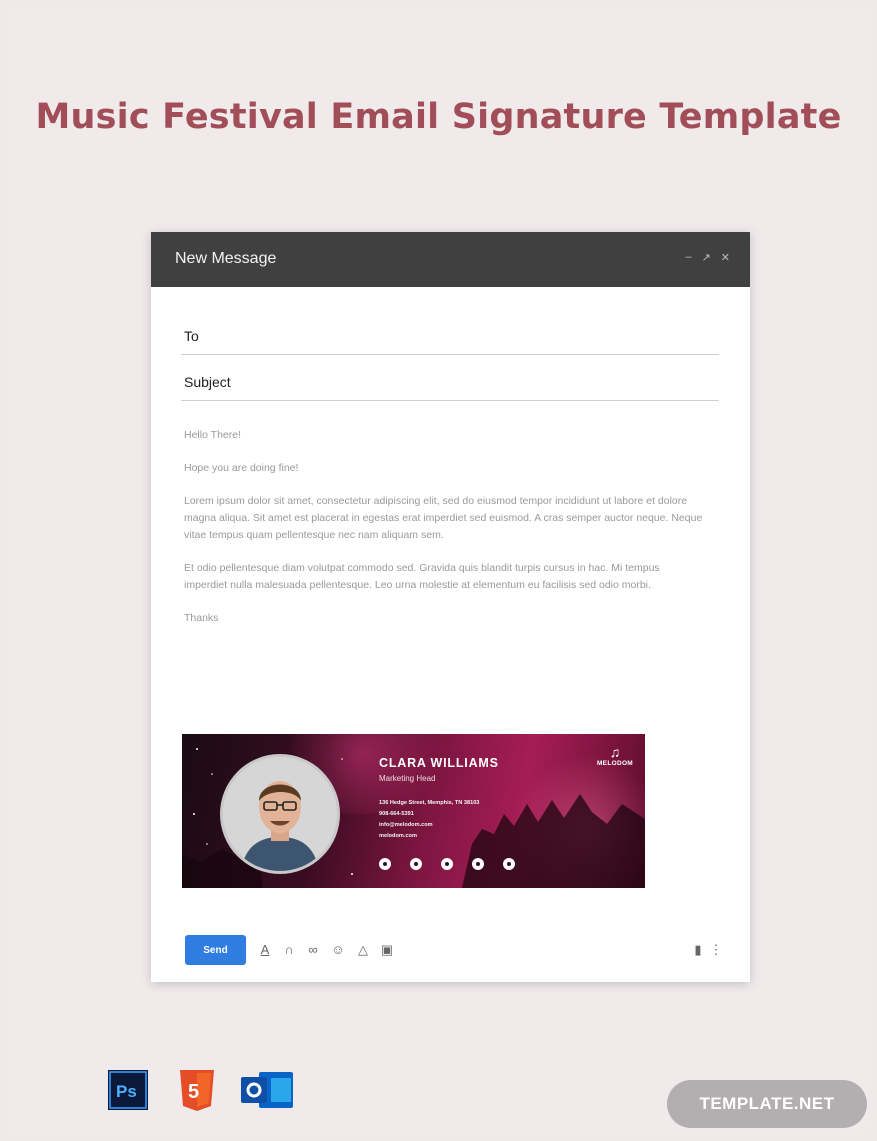 The height and width of the screenshot is (1141, 877). Describe the element at coordinates (450, 259) in the screenshot. I see `compose-header: New Message – ↗ ✕` at that location.